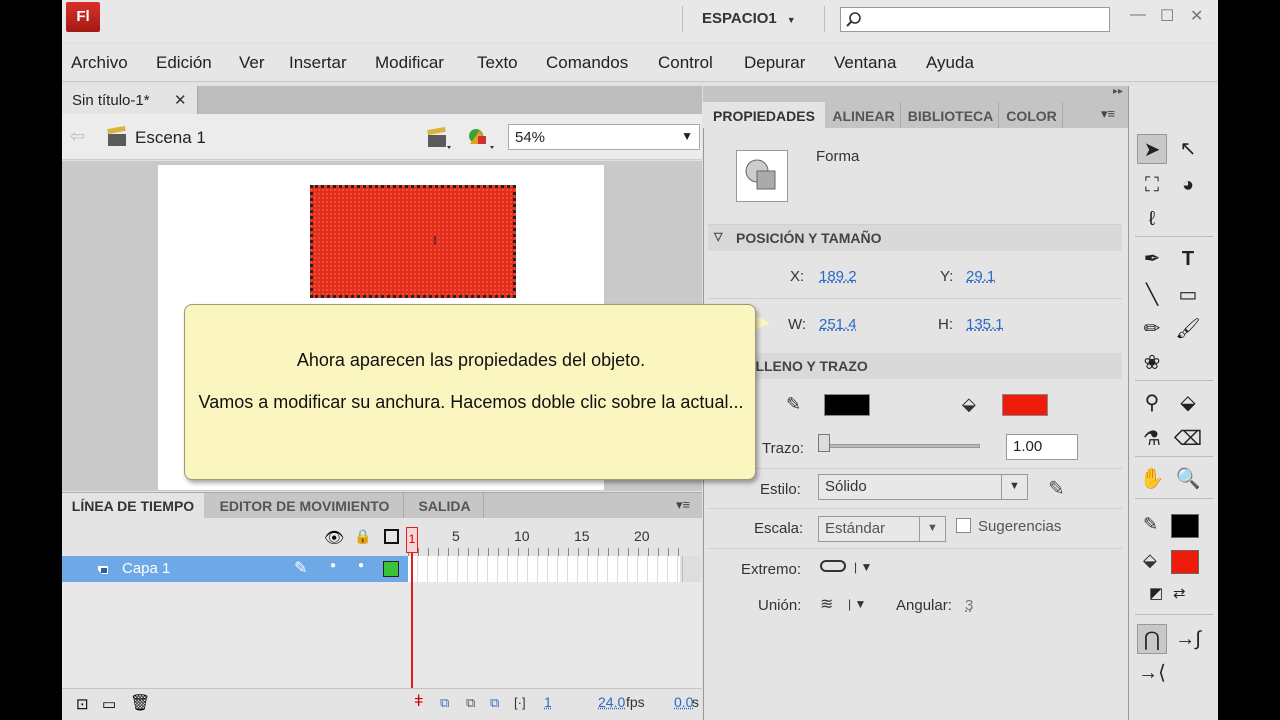 This screenshot has width=1280, height=720. What do you see at coordinates (1152, 673) in the screenshot?
I see `straighten-icon: →⟨` at bounding box center [1152, 673].